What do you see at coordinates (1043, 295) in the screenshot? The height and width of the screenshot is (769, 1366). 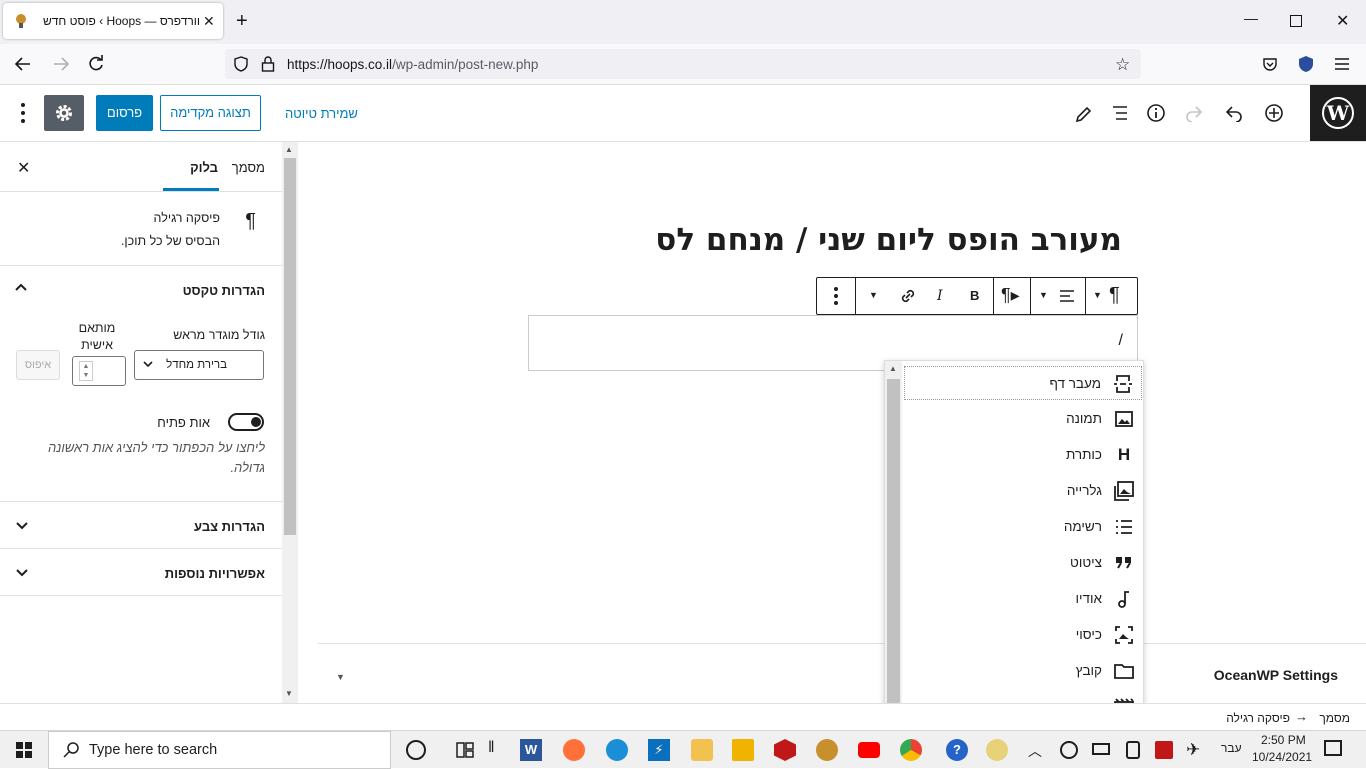 I see `align-chevron-icon: ▼` at bounding box center [1043, 295].